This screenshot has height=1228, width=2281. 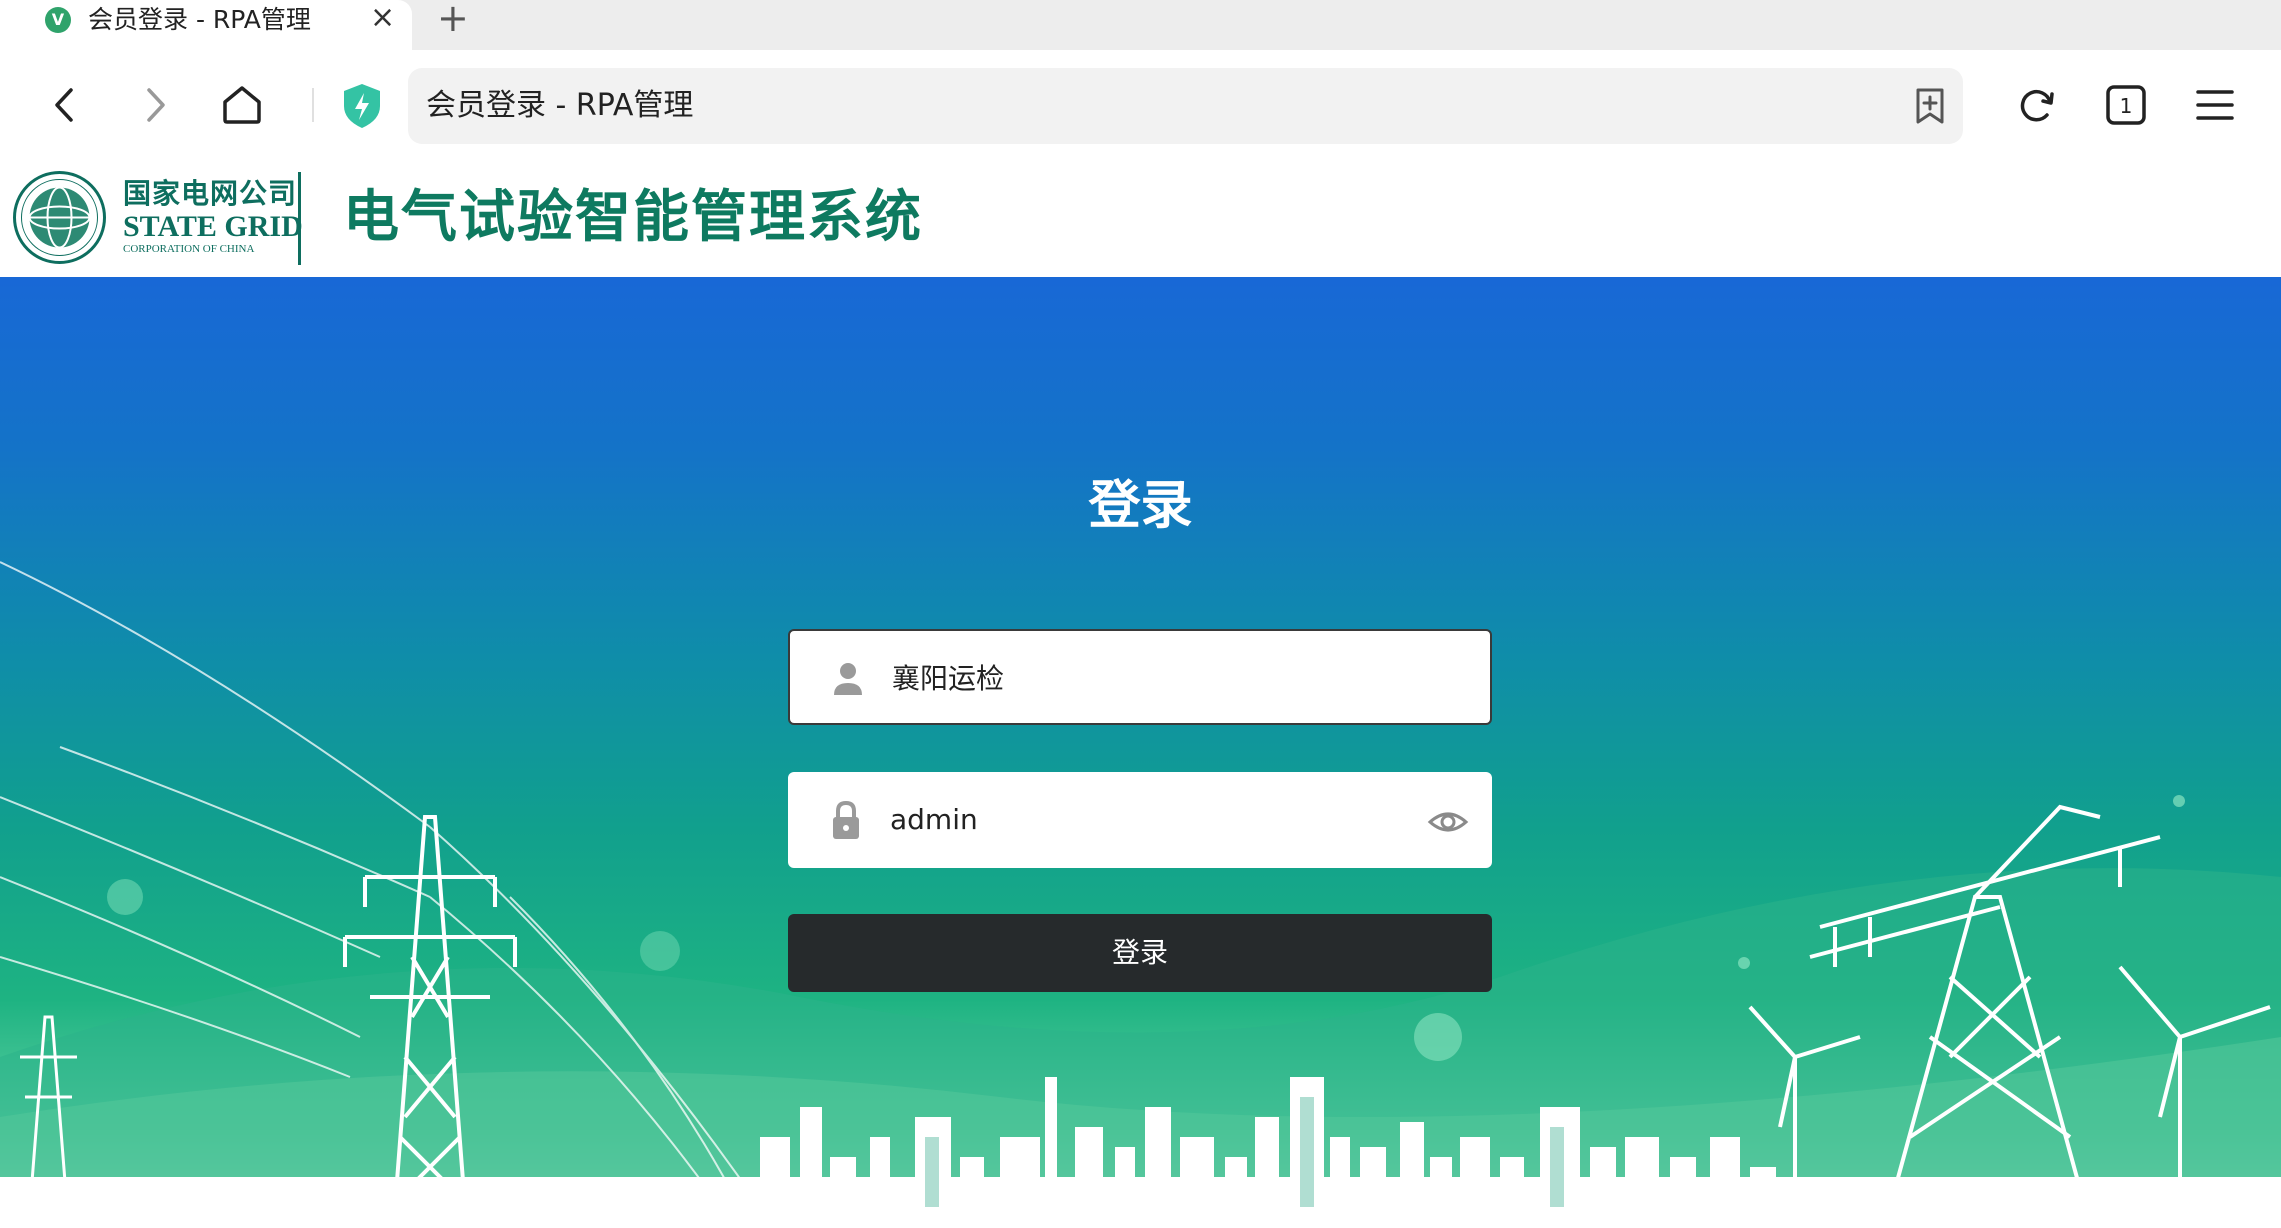 I want to click on system-title: 电气试验智能管理系统, so click(x=633, y=217).